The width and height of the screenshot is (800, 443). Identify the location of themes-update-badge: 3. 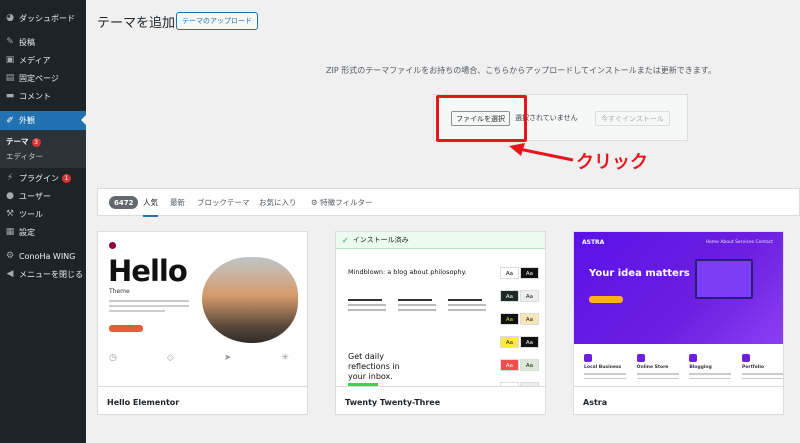
(36, 142).